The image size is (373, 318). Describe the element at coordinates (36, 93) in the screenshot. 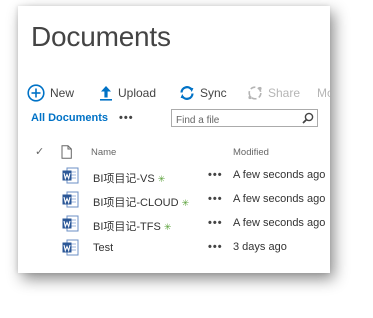

I see `plus-circle-icon` at that location.